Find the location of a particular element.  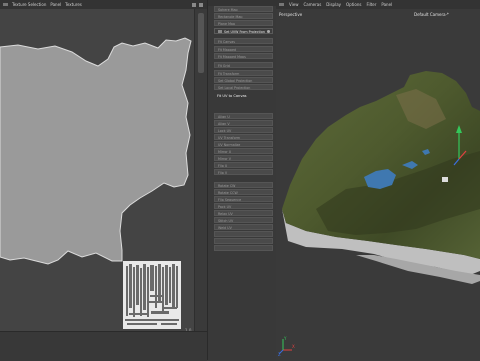

uv-scrollbar is located at coordinates (201, 170).